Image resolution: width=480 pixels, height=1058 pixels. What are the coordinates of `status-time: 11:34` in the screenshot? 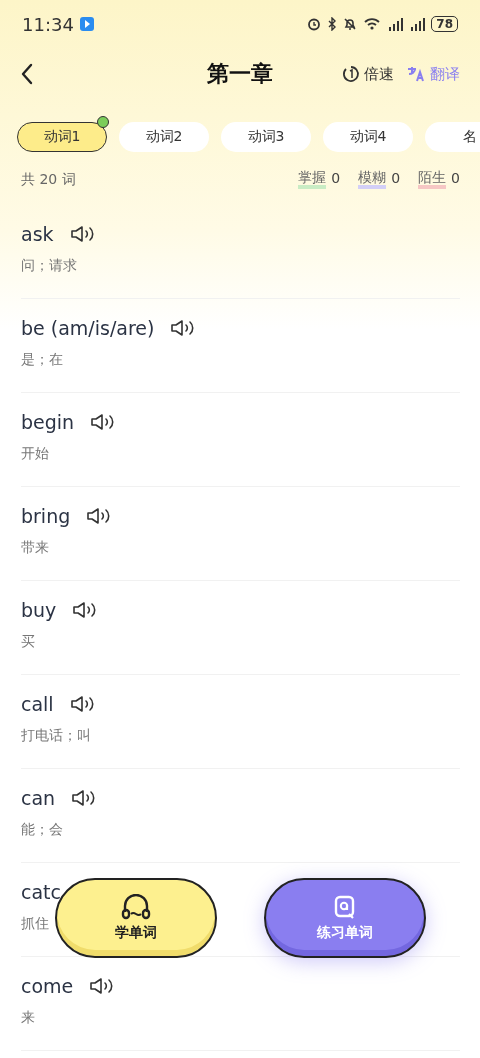 It's located at (48, 24).